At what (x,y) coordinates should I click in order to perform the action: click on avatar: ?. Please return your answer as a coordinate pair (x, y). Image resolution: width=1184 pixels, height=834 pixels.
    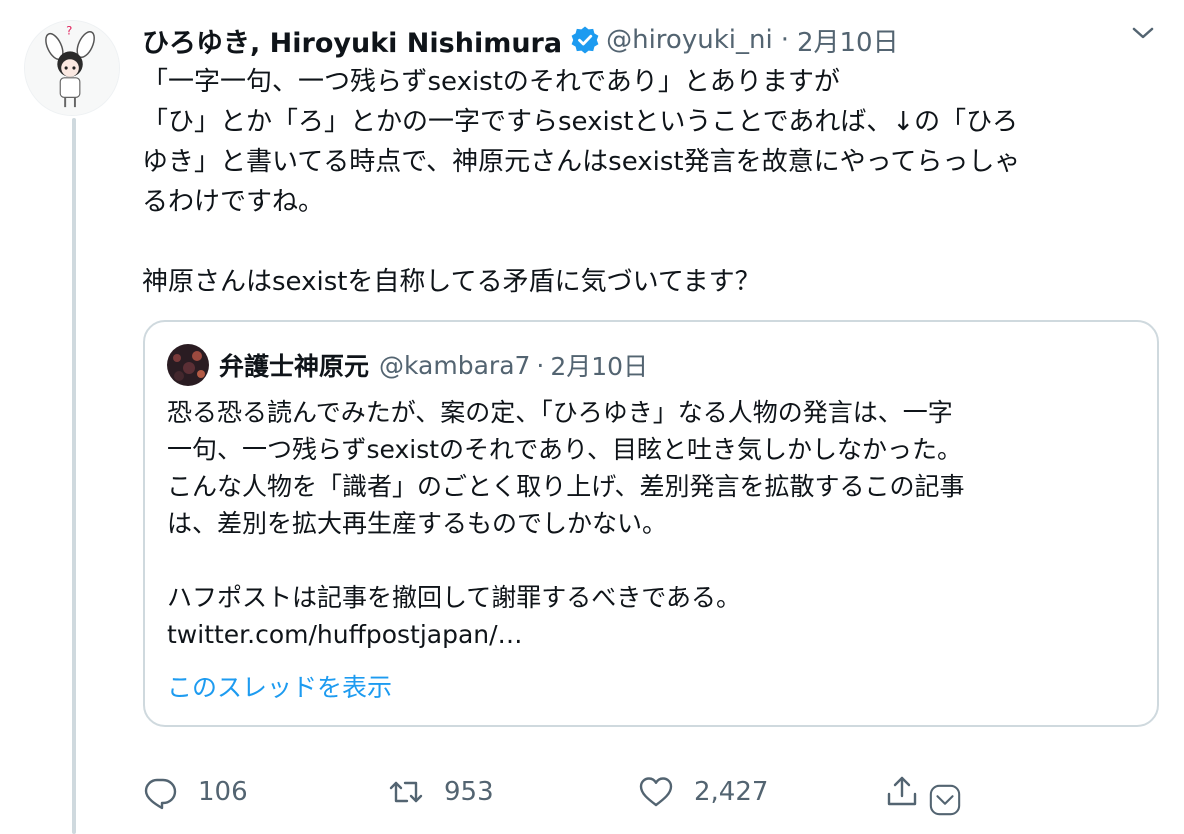
    Looking at the image, I should click on (72, 68).